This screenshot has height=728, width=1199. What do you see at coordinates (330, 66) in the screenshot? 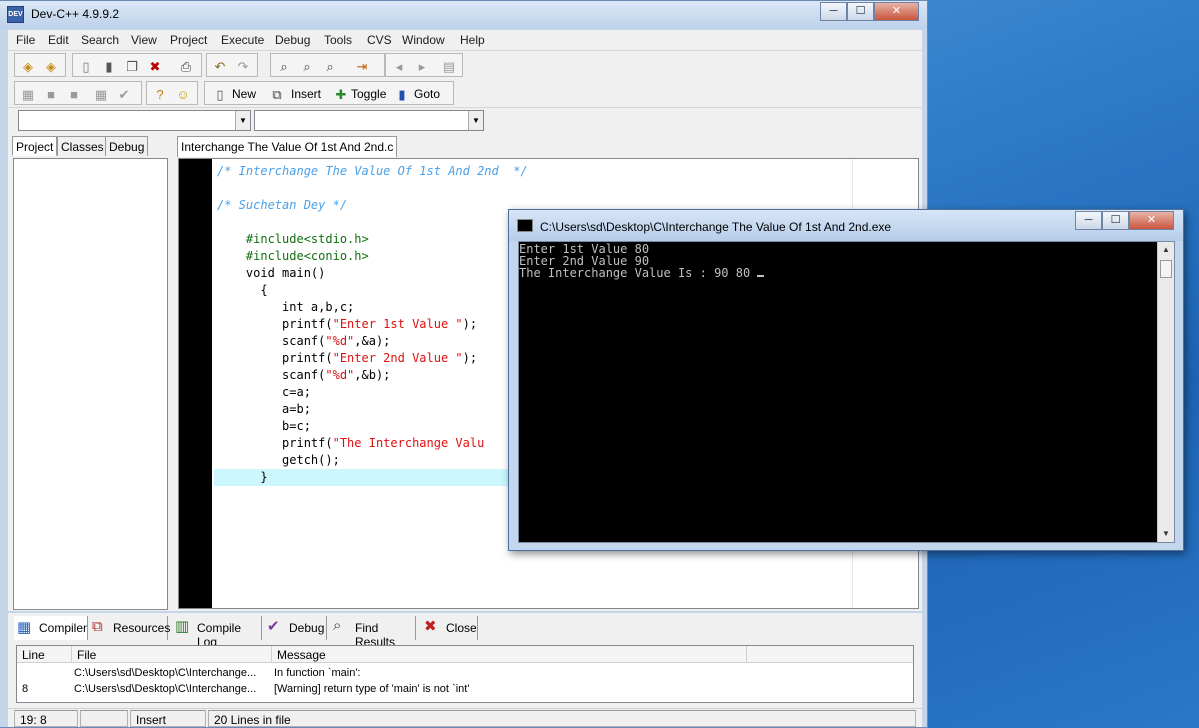
I see `find-next-icon: ⌕` at bounding box center [330, 66].